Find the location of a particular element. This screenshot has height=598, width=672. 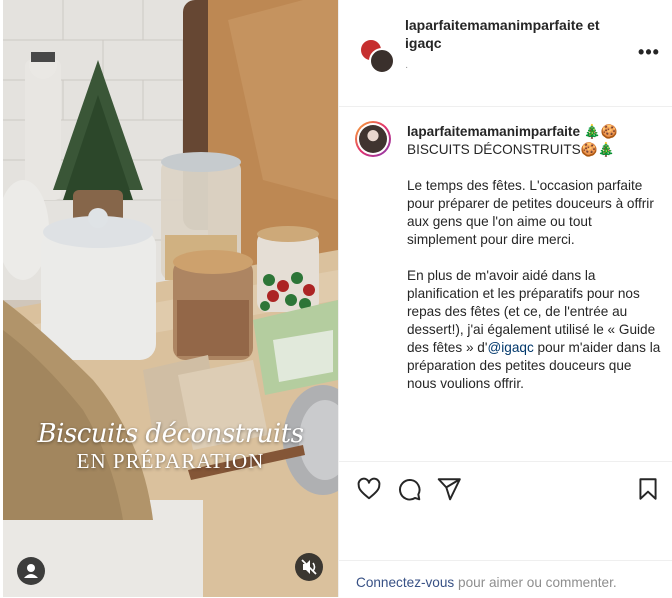

login-link: Connectez-vous is located at coordinates (405, 582).